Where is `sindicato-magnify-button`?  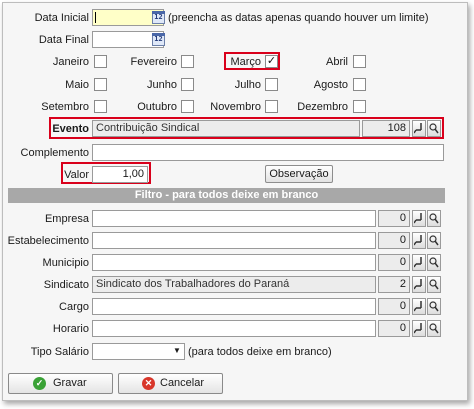
sindicato-magnify-button is located at coordinates (434, 284).